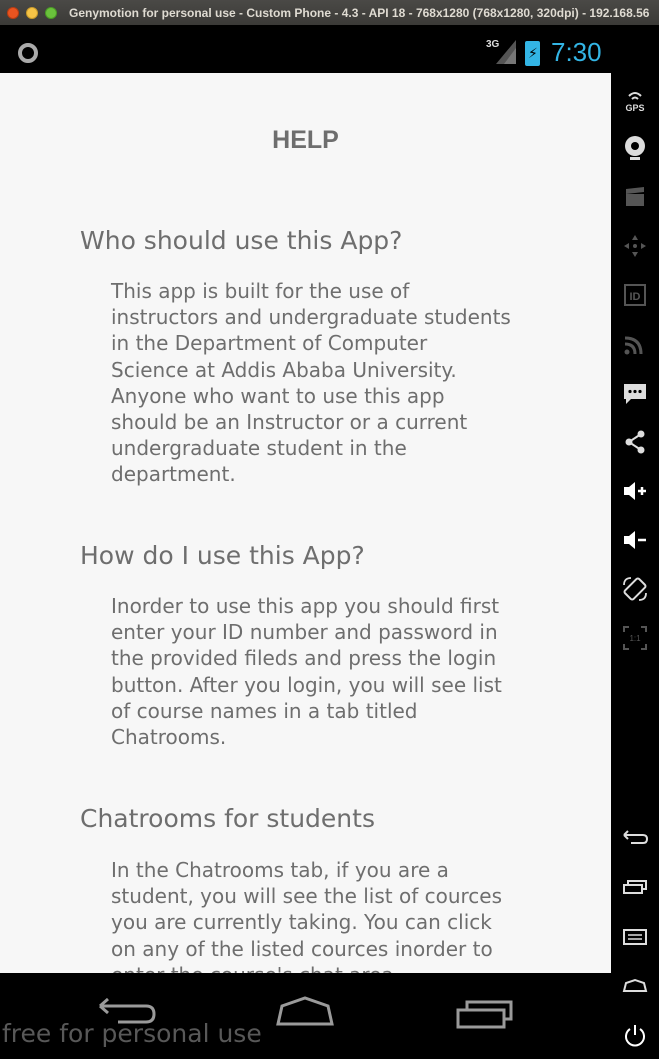 The image size is (659, 1059). Describe the element at coordinates (51, 12) in the screenshot. I see `window-maximize-button` at that location.